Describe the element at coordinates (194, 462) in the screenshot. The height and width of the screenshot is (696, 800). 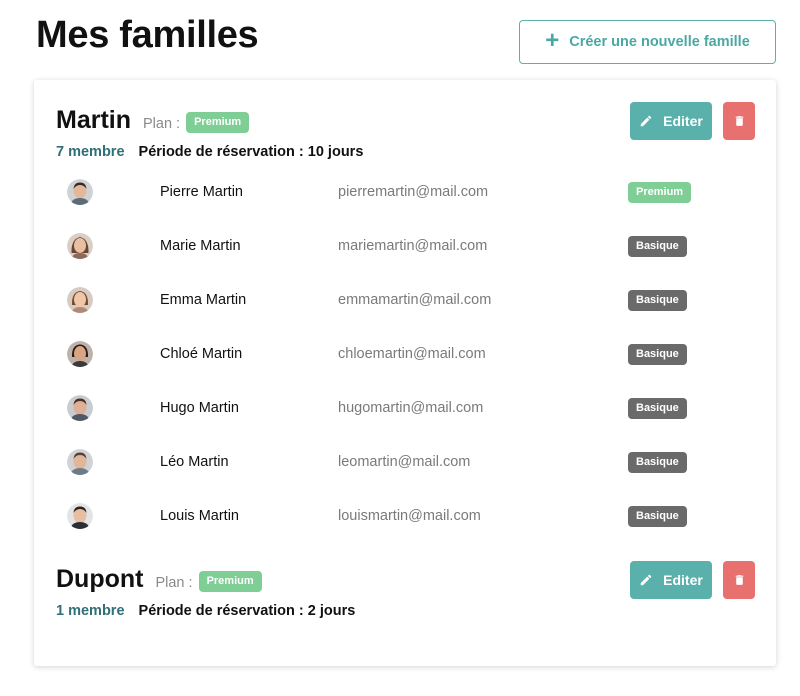
I see `member-name: Léo Martin` at that location.